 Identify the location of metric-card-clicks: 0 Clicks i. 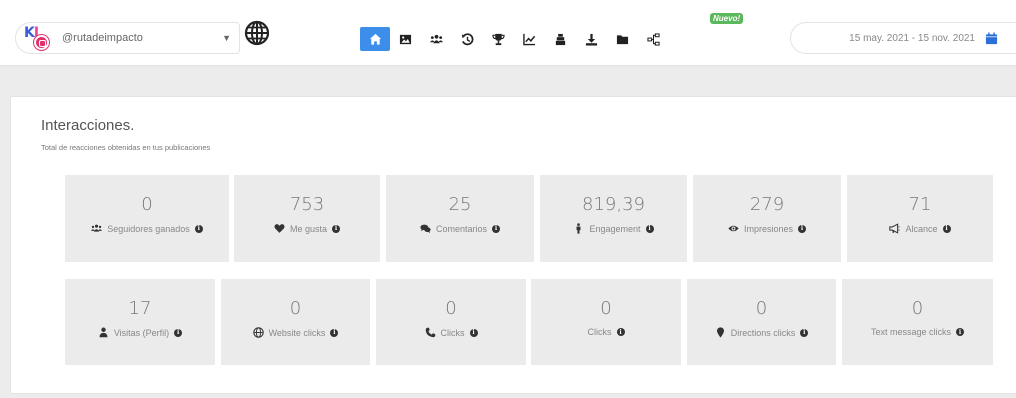
(606, 322).